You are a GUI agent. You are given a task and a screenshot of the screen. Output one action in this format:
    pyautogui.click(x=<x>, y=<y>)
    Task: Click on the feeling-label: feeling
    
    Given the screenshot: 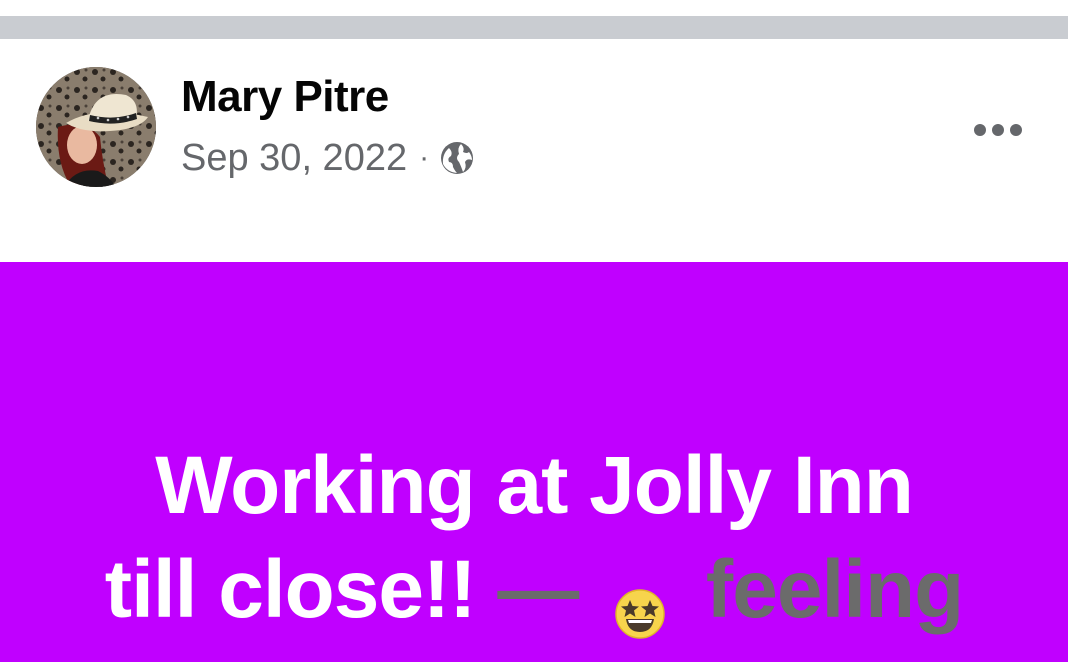 What is the action you would take?
    pyautogui.click(x=834, y=589)
    